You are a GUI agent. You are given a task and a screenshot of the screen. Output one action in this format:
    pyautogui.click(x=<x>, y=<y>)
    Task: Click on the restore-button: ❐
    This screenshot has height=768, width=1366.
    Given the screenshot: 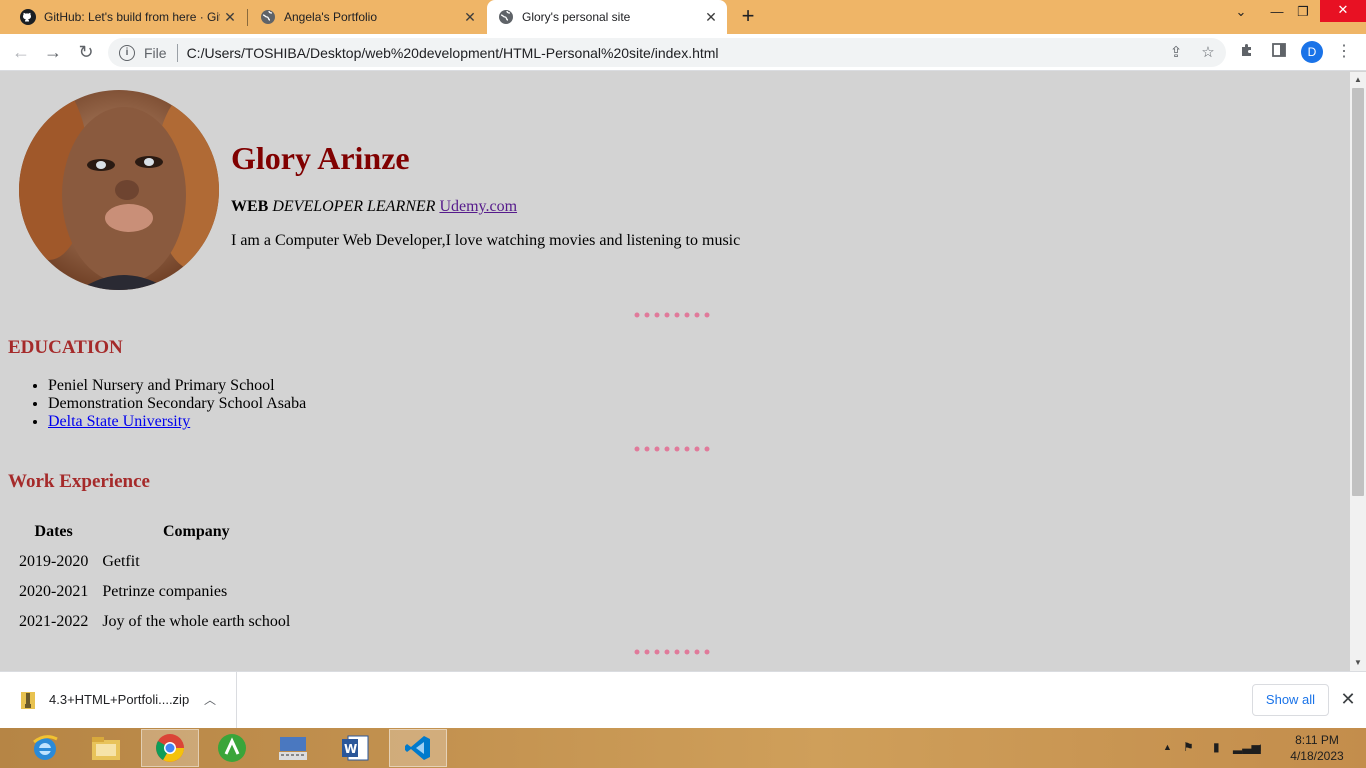 What is the action you would take?
    pyautogui.click(x=1303, y=17)
    